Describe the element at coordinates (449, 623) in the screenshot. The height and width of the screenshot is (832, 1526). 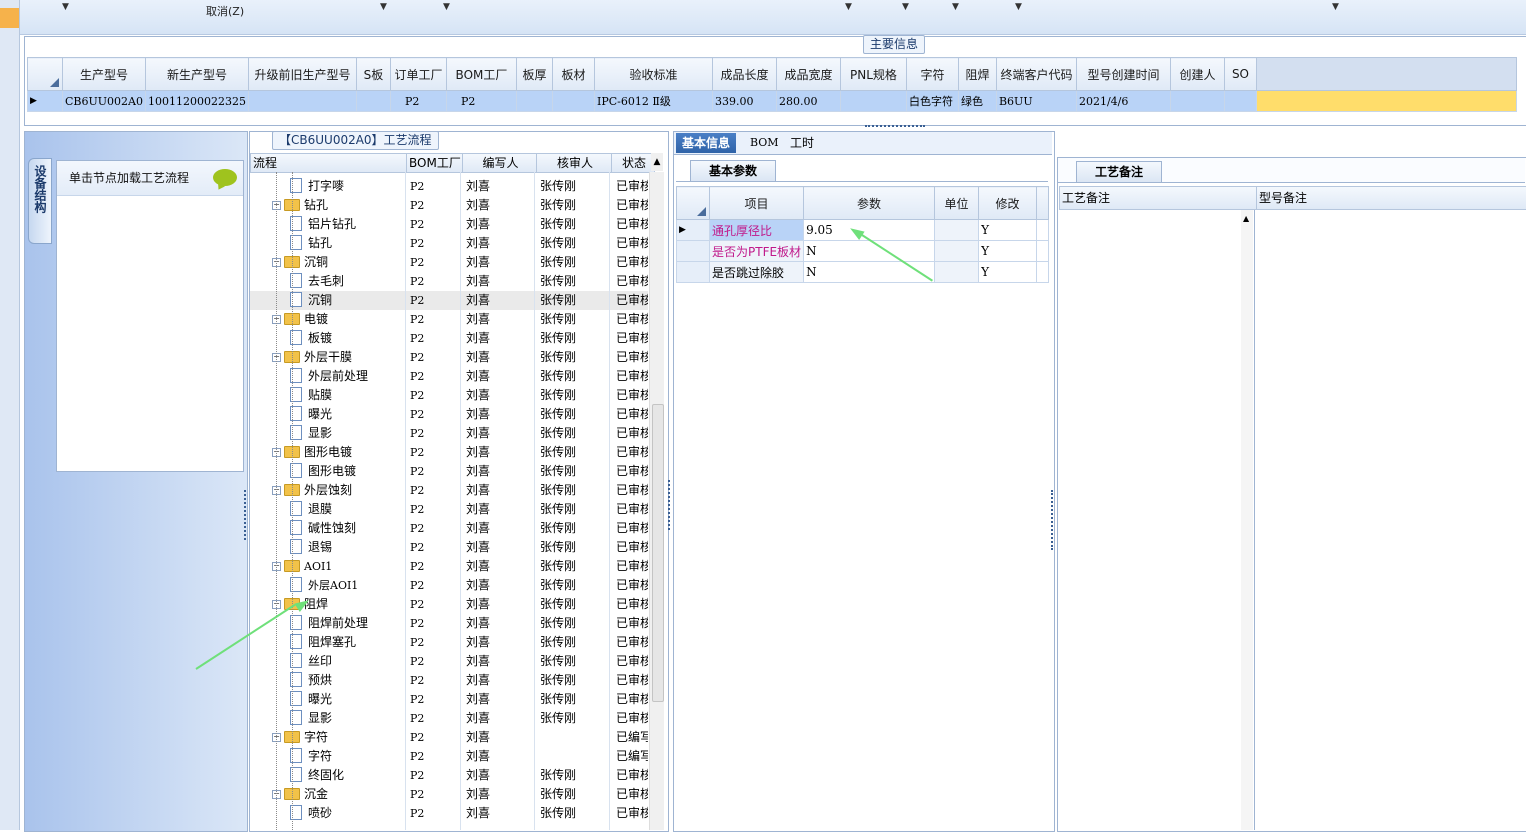
I see `tree-row: 阻焊前处理 P2 刘喜 张传刚 已审核` at that location.